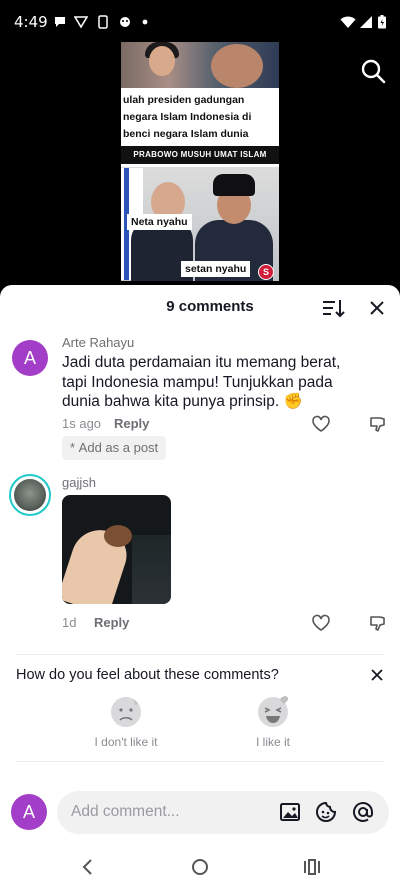 The image size is (400, 889). I want to click on game-icon, so click(125, 22).